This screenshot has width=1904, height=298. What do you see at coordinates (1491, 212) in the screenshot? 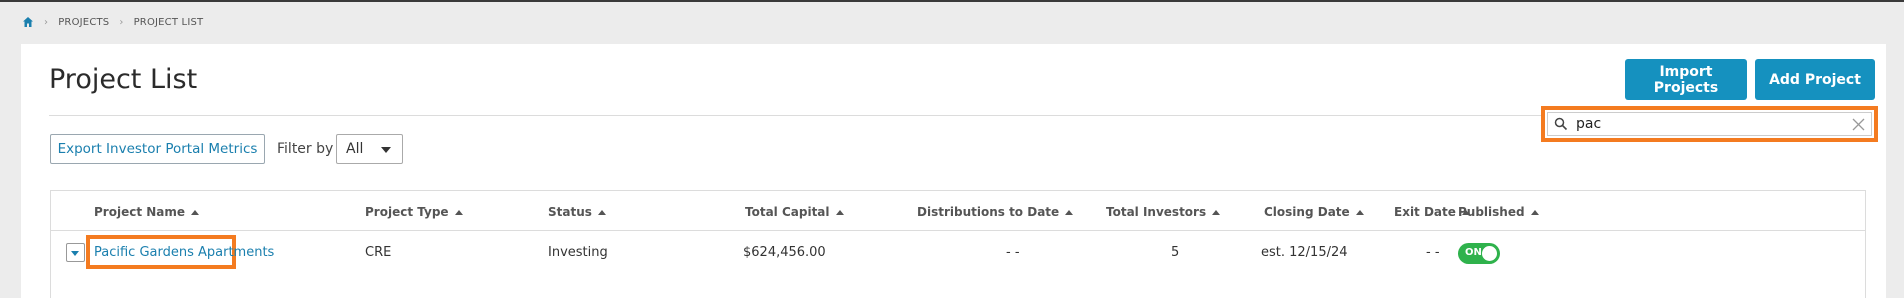
I see `column-label: Published` at bounding box center [1491, 212].